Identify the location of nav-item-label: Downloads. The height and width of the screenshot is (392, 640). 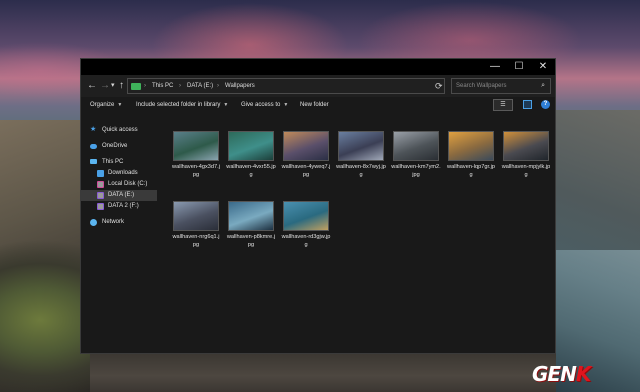
(123, 173).